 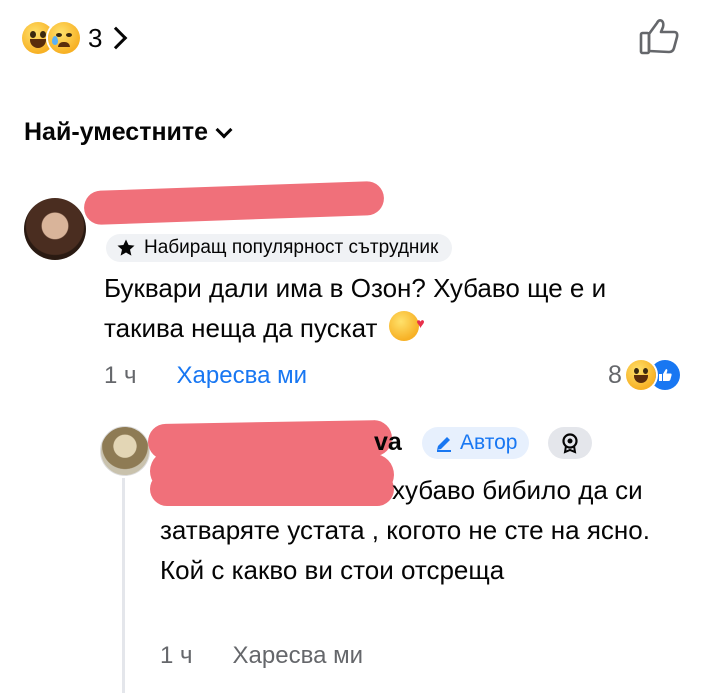 I want to click on author-badge-label: Автор, so click(x=489, y=442).